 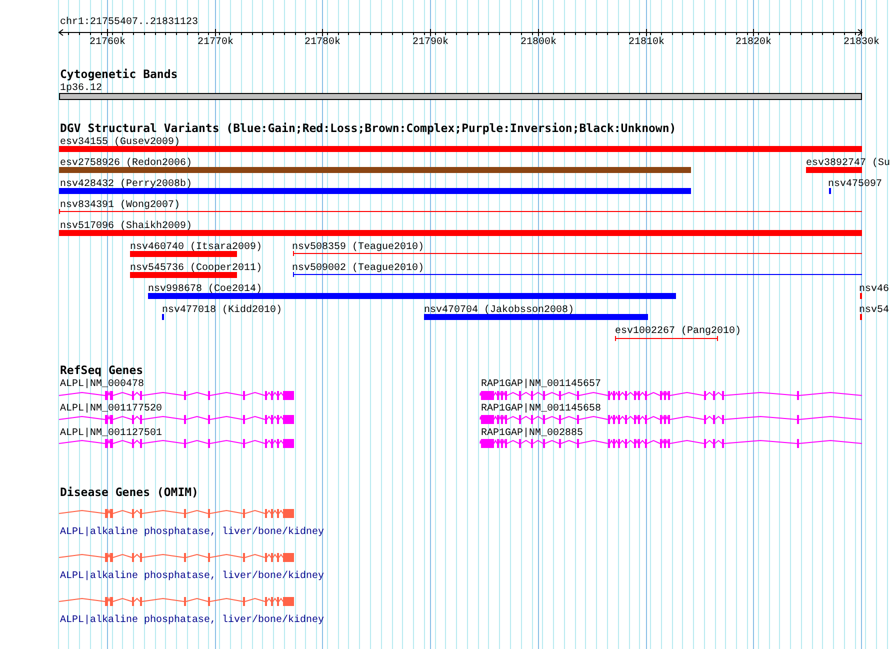 I want to click on variant-label: nsv54, so click(x=874, y=310).